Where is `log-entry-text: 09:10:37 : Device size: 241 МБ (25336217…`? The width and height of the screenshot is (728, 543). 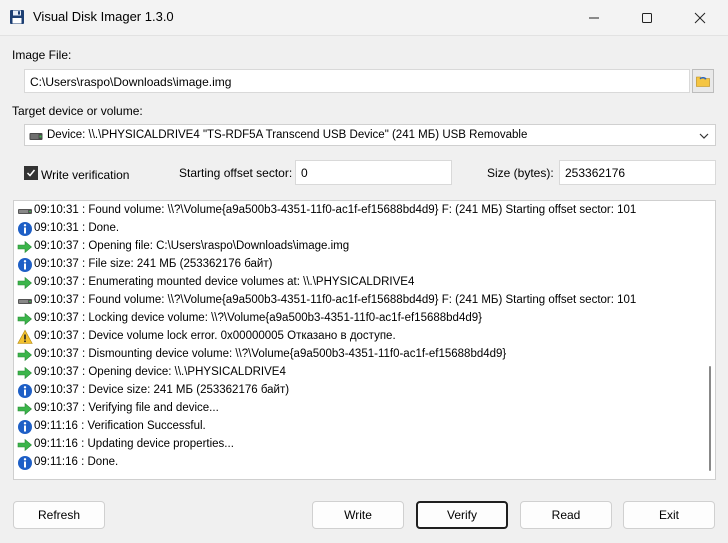 log-entry-text: 09:10:37 : Device size: 241 МБ (25336217… is located at coordinates (162, 390).